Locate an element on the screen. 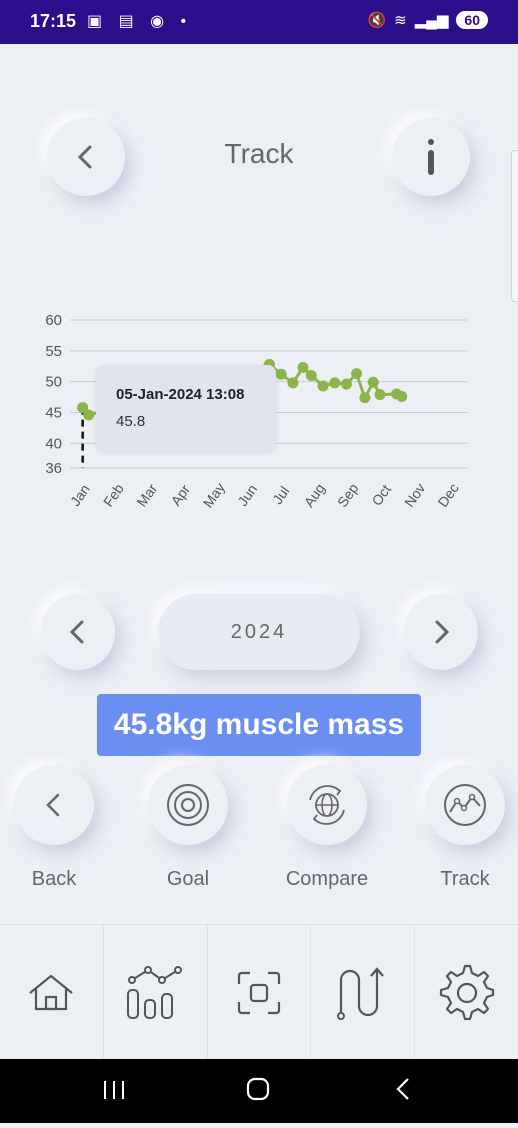 The image size is (518, 1128). route-icon is located at coordinates (360, 993).